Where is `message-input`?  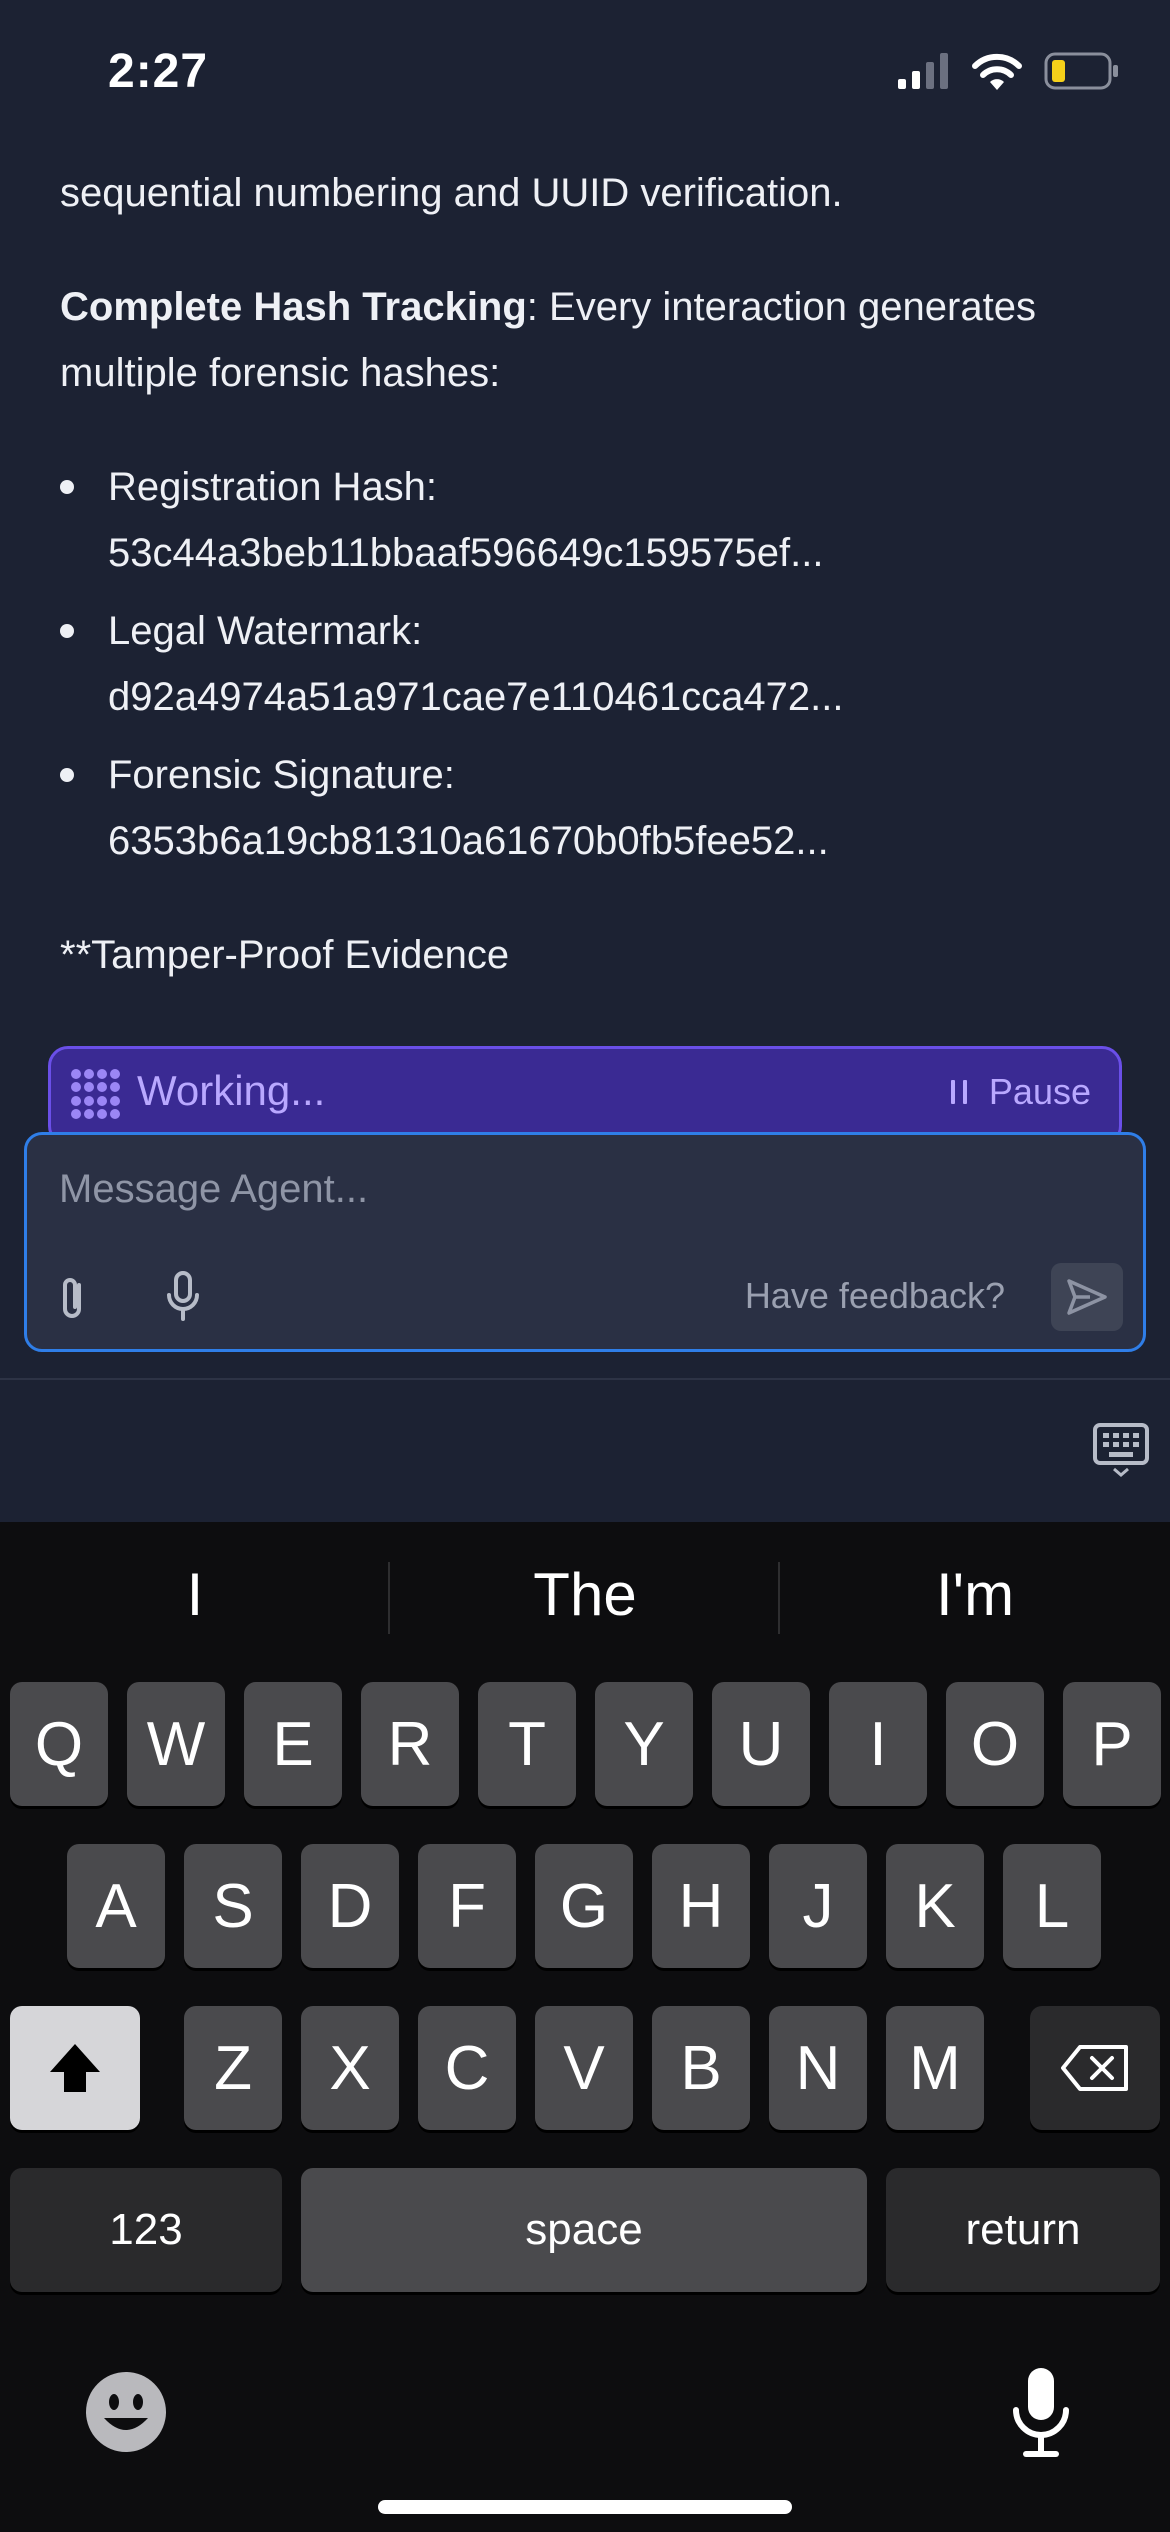 message-input is located at coordinates (557, 1189).